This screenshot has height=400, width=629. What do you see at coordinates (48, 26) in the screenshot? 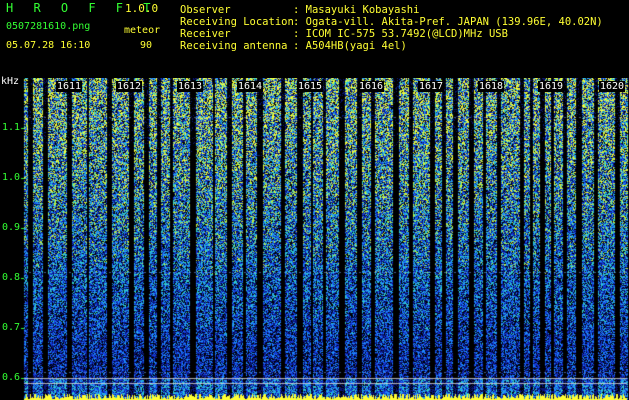
I see `image-filename: 0507281610.png` at bounding box center [48, 26].